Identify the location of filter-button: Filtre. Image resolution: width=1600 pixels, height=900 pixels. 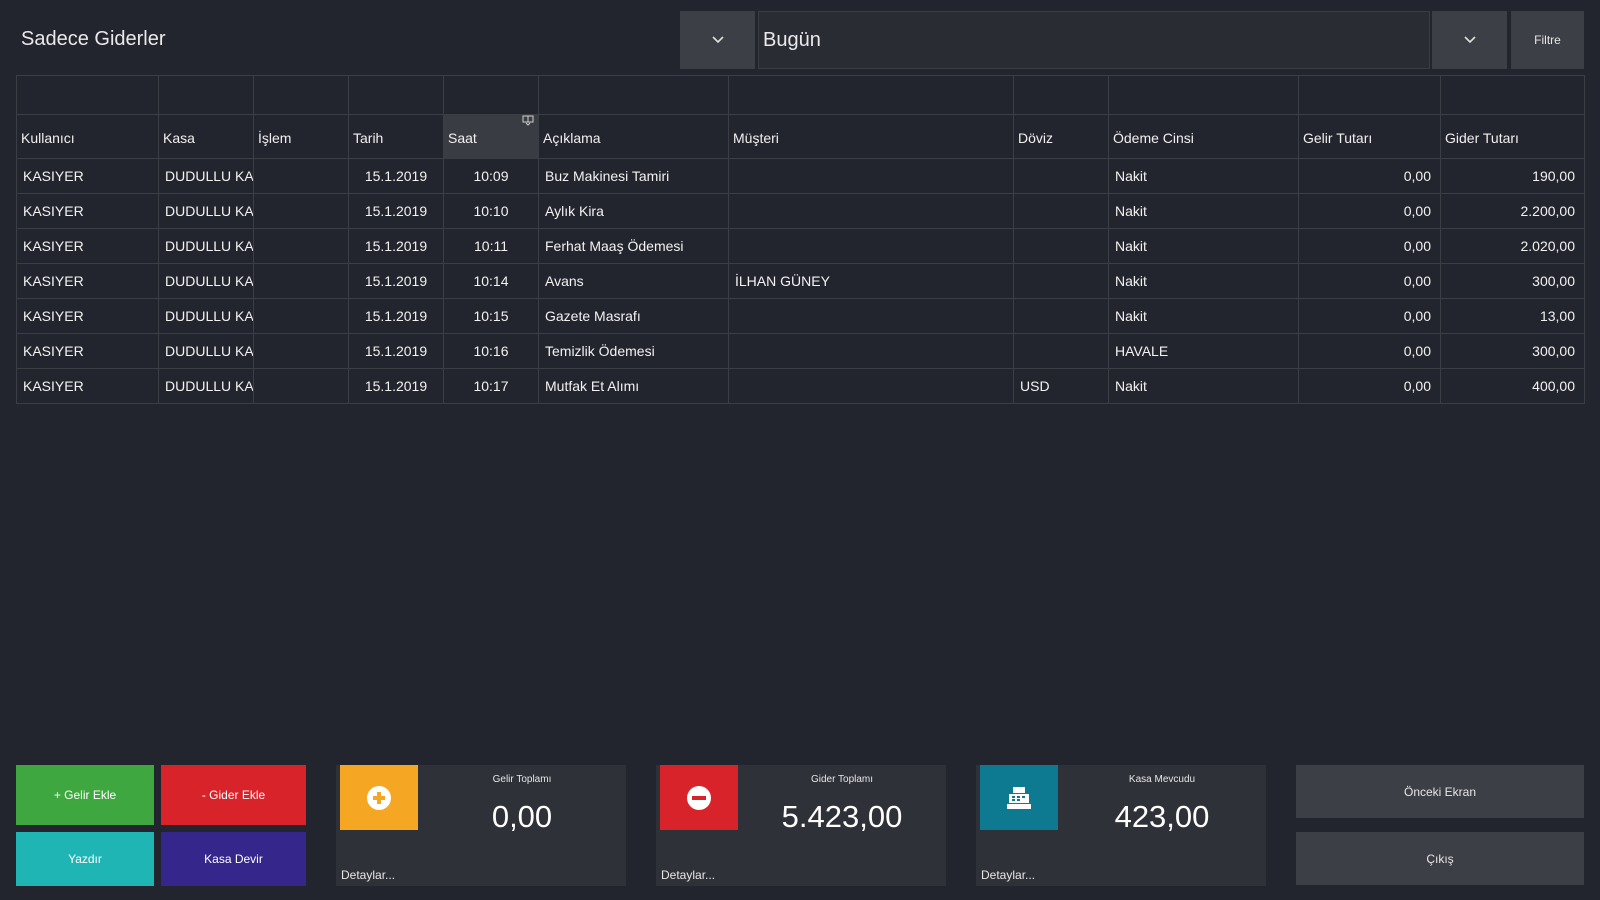
(1547, 40).